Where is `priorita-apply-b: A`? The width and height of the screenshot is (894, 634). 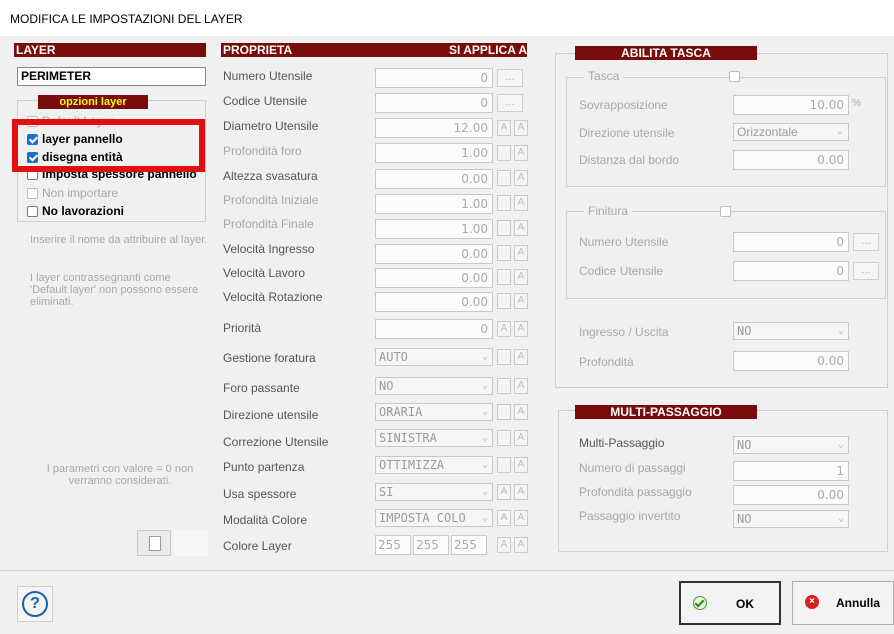
priorita-apply-b: A is located at coordinates (521, 329).